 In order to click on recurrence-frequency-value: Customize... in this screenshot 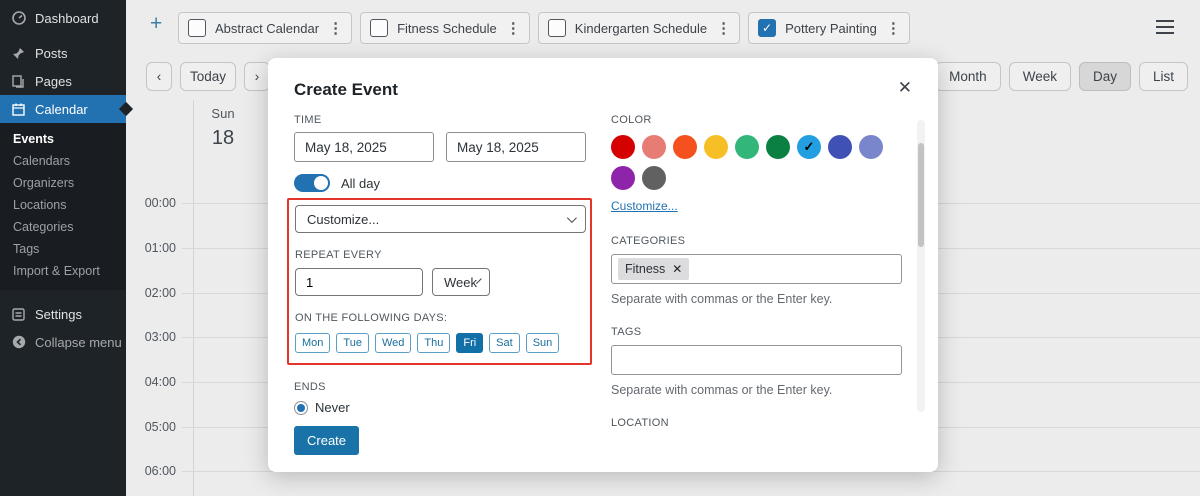, I will do `click(343, 219)`.